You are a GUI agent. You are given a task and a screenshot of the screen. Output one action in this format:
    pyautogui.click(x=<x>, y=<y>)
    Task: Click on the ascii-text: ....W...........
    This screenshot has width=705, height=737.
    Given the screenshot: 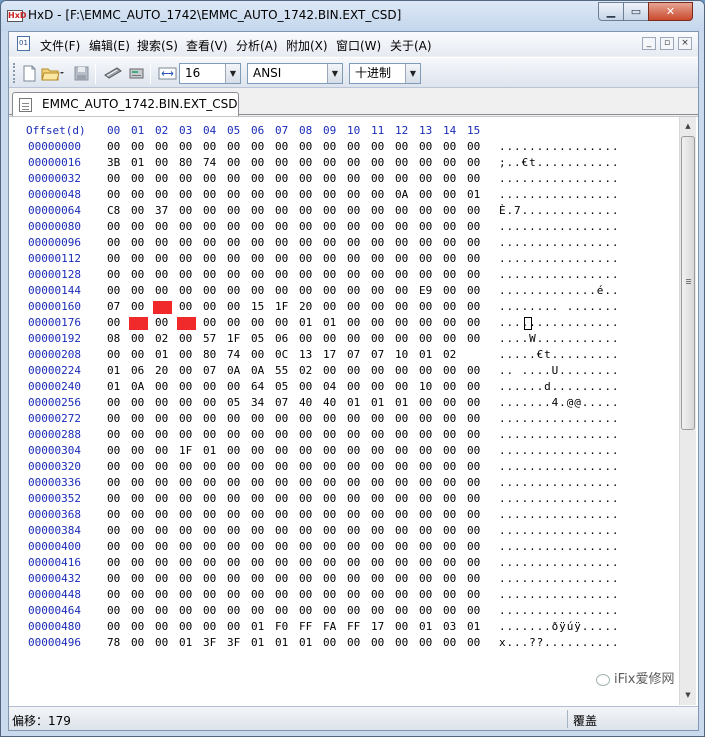 What is the action you would take?
    pyautogui.click(x=559, y=338)
    